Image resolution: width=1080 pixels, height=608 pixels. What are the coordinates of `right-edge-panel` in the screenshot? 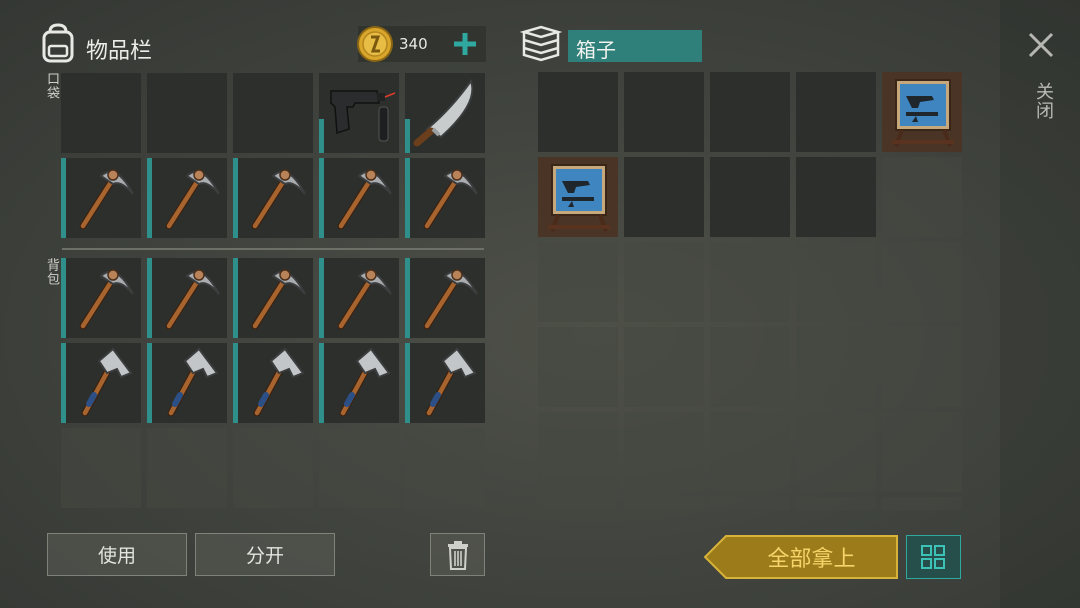 It's located at (1040, 304).